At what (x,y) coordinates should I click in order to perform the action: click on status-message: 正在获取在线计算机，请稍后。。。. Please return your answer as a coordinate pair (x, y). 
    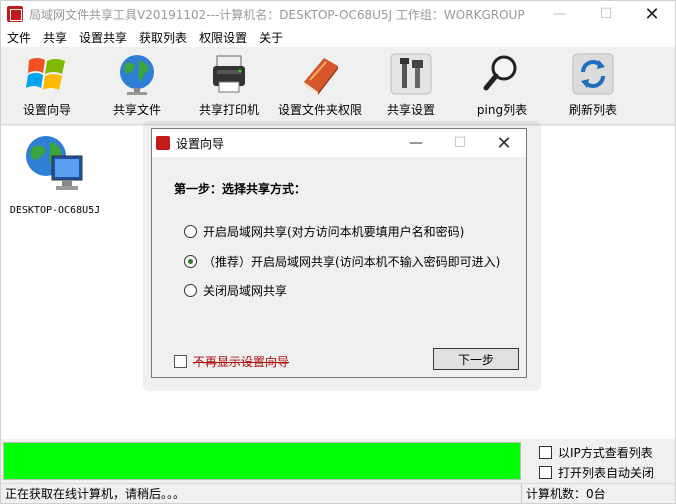
    Looking at the image, I should click on (95, 494).